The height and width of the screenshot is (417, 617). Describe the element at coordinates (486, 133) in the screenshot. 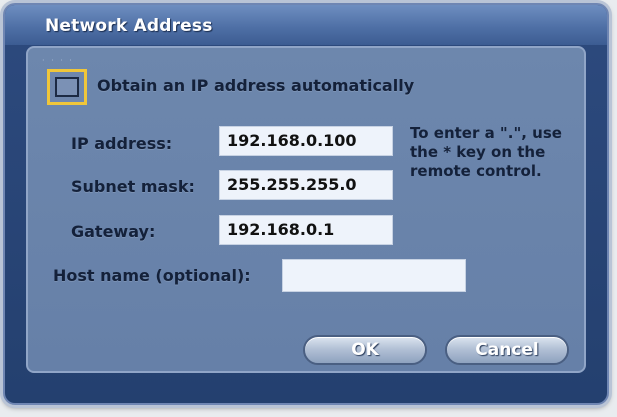

I see `hint-line-1: To enter a ".", use` at that location.